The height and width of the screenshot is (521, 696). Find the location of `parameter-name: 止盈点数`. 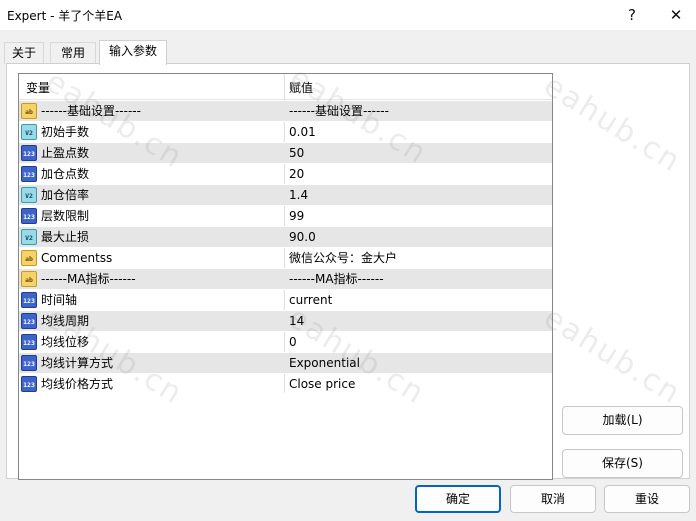

parameter-name: 止盈点数 is located at coordinates (65, 153).